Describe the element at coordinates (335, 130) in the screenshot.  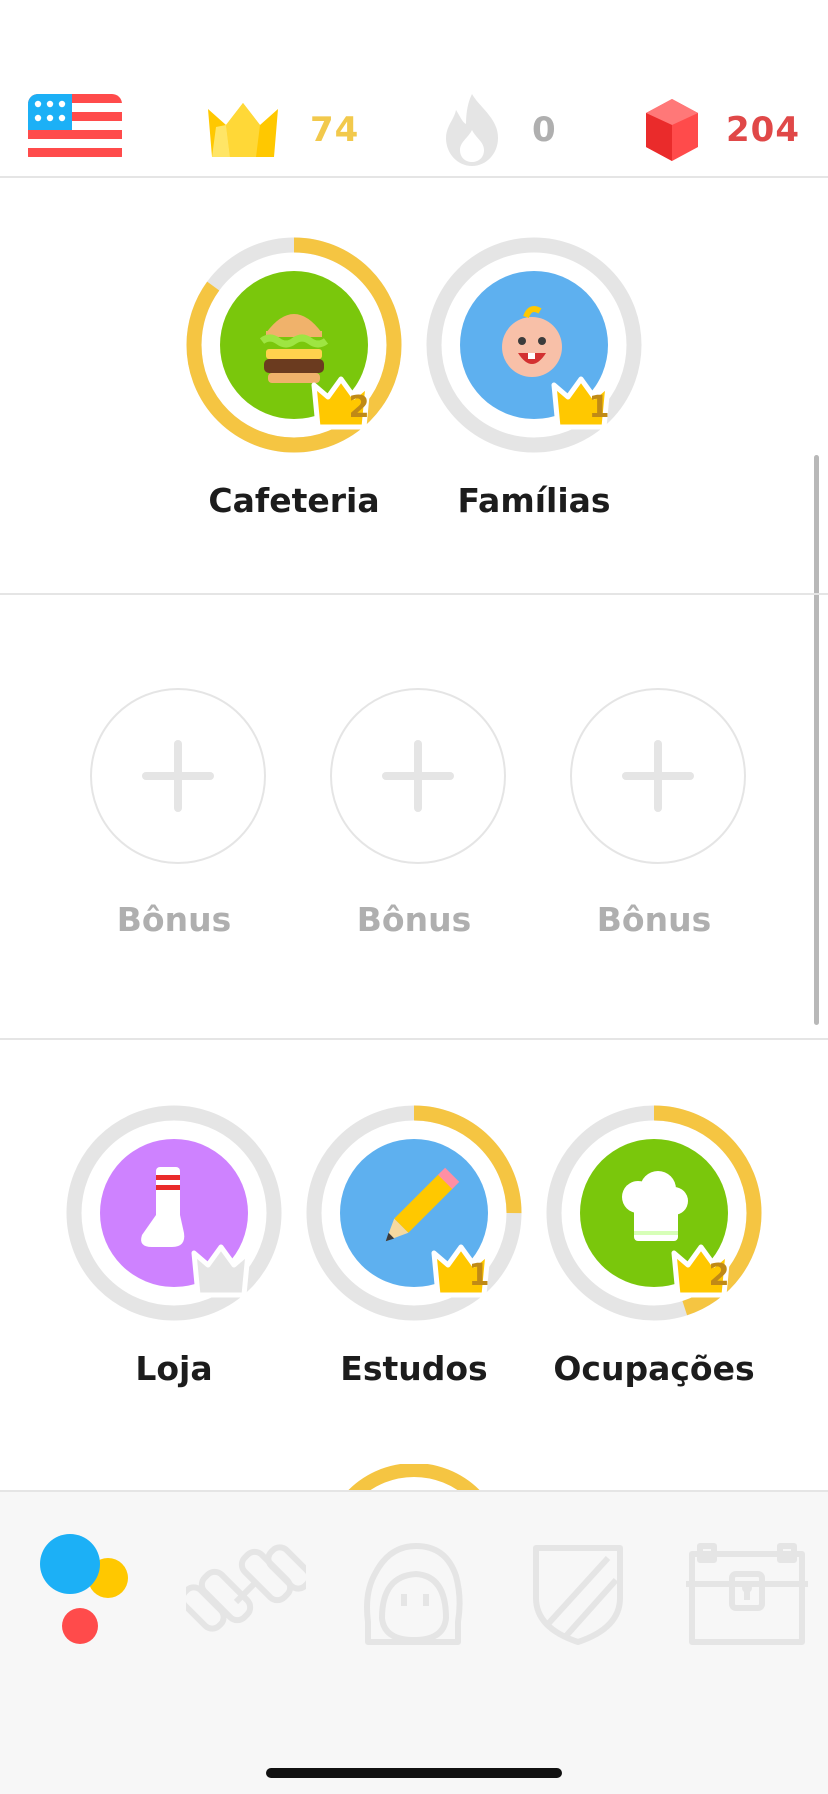
I see `crowns-count: 74` at that location.